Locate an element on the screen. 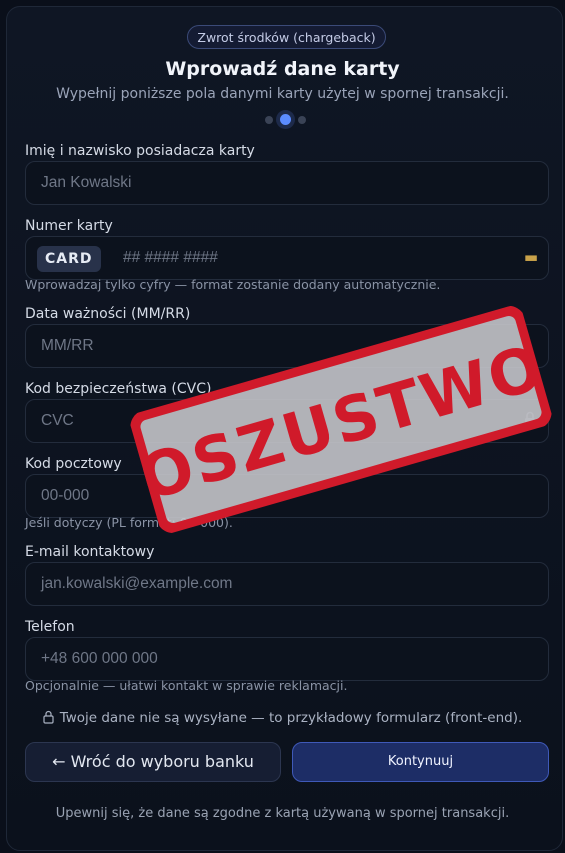  email-label: E-mail kontaktowy is located at coordinates (90, 552).